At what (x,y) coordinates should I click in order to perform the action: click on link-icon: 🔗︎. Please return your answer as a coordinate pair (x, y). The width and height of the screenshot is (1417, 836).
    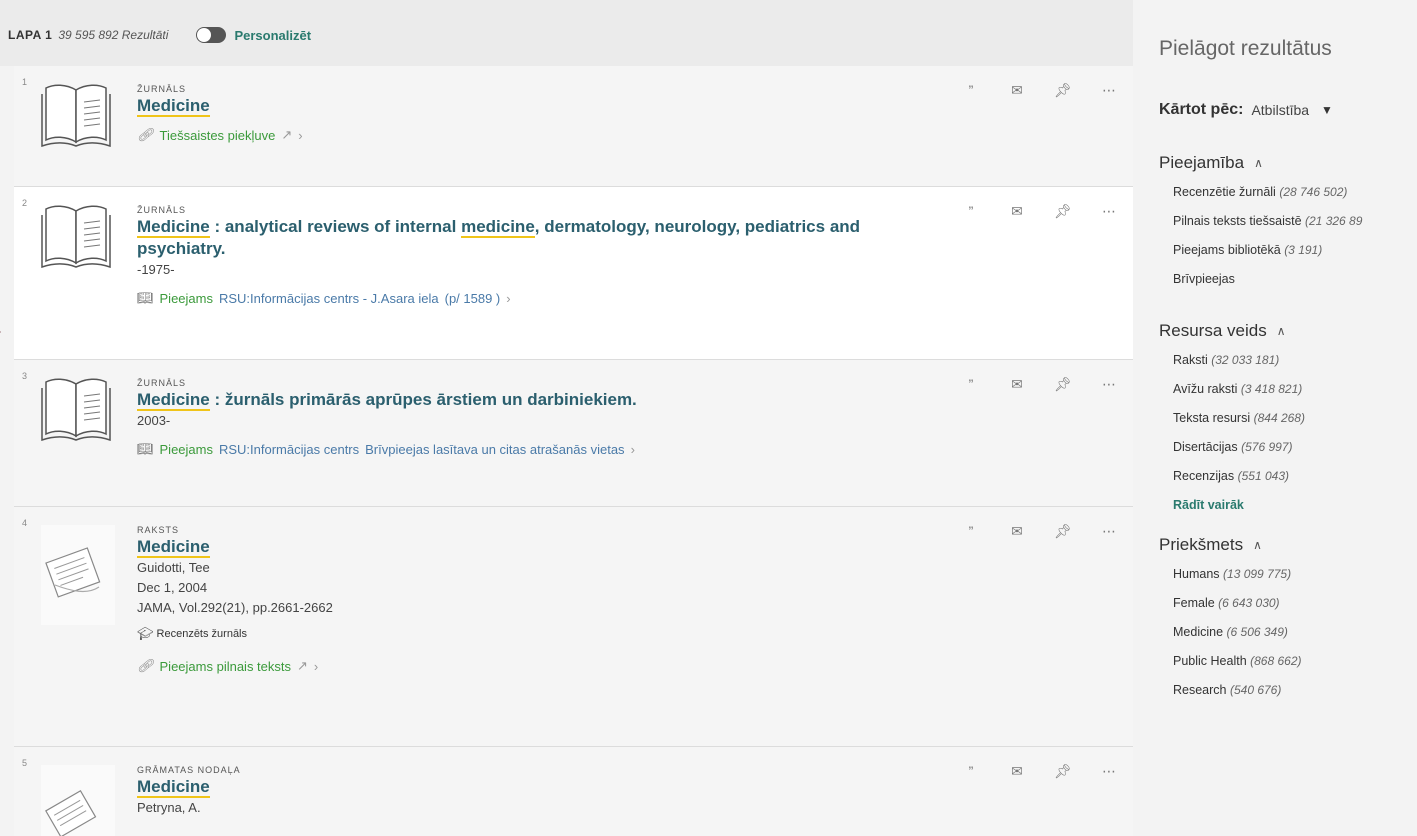
    Looking at the image, I should click on (145, 665).